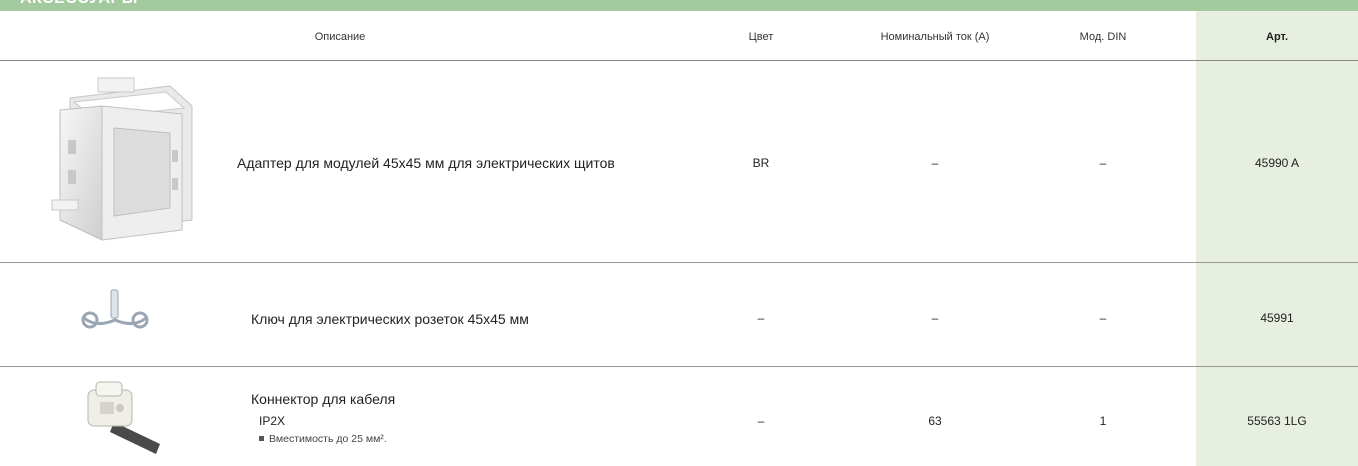 This screenshot has height=466, width=1358. I want to click on section-banner: АКСЕССУАРЫ, so click(679, 5).